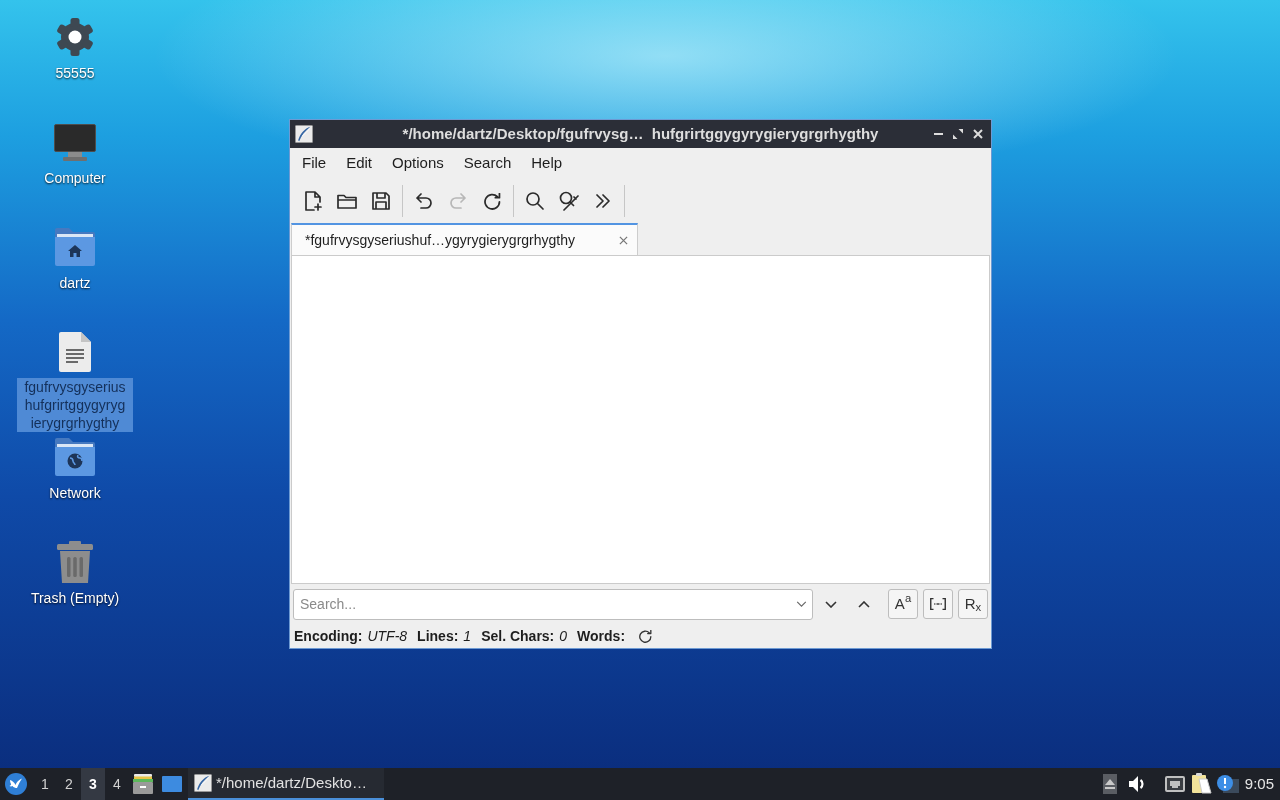 This screenshot has height=800, width=1280. What do you see at coordinates (535, 201) in the screenshot?
I see `search-icon` at bounding box center [535, 201].